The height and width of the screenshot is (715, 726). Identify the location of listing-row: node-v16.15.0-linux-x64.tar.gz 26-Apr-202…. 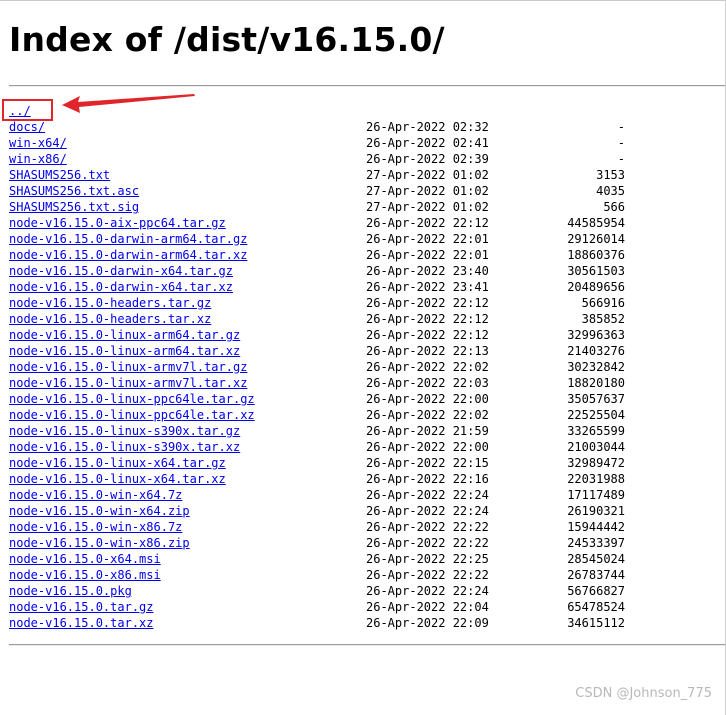
(319, 463).